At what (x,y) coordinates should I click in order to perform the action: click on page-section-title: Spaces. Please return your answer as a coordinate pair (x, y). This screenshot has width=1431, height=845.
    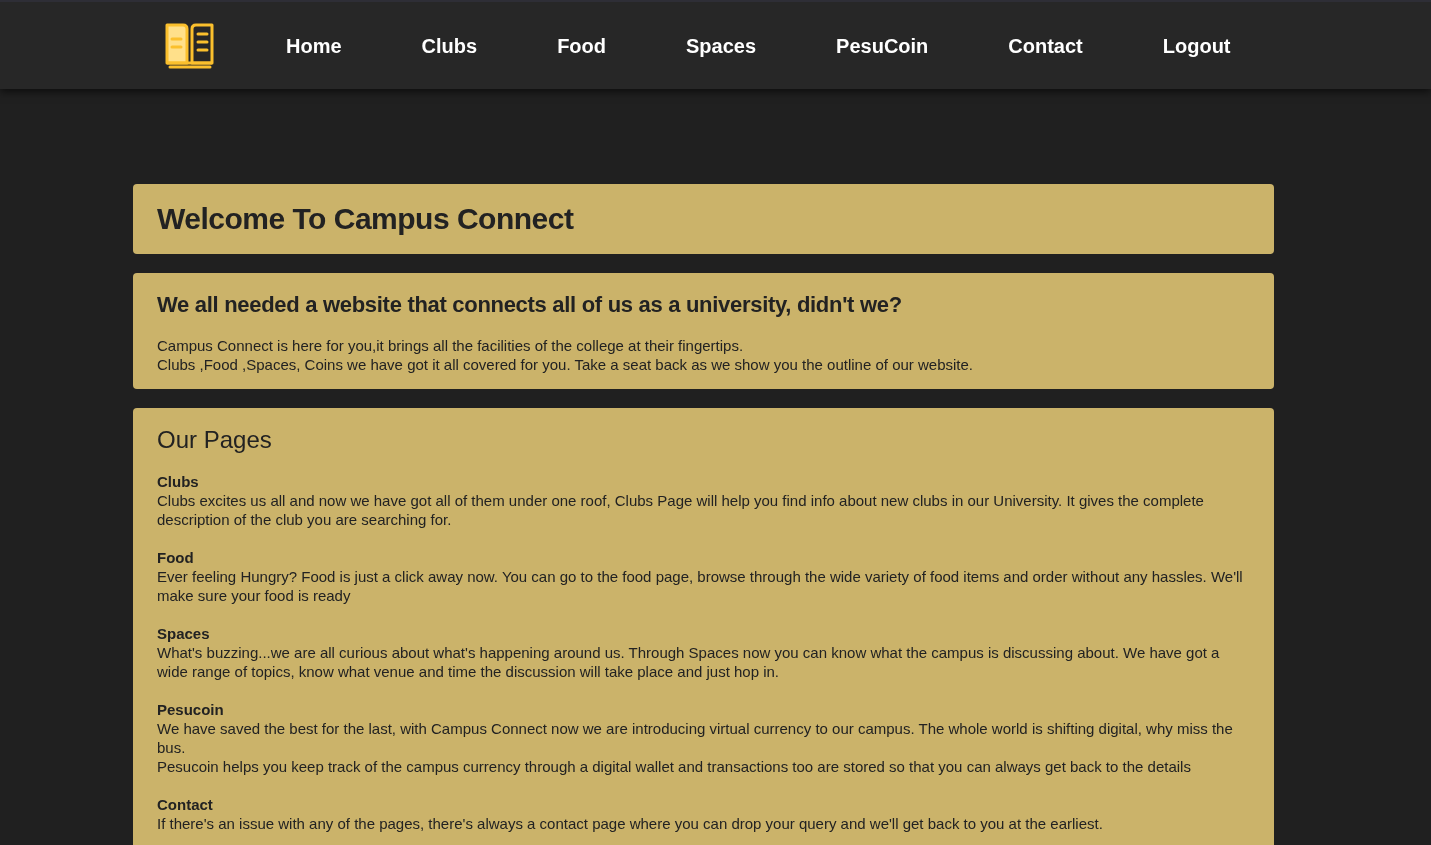
    Looking at the image, I should click on (184, 633).